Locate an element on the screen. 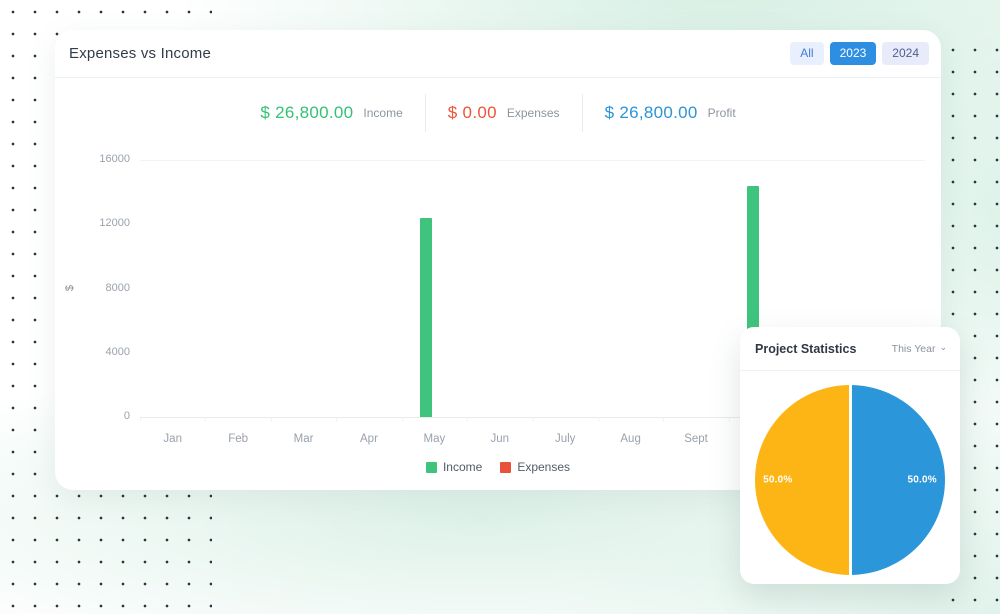 This screenshot has height=614, width=1000. y-tick-label: 8000 is located at coordinates (117, 287).